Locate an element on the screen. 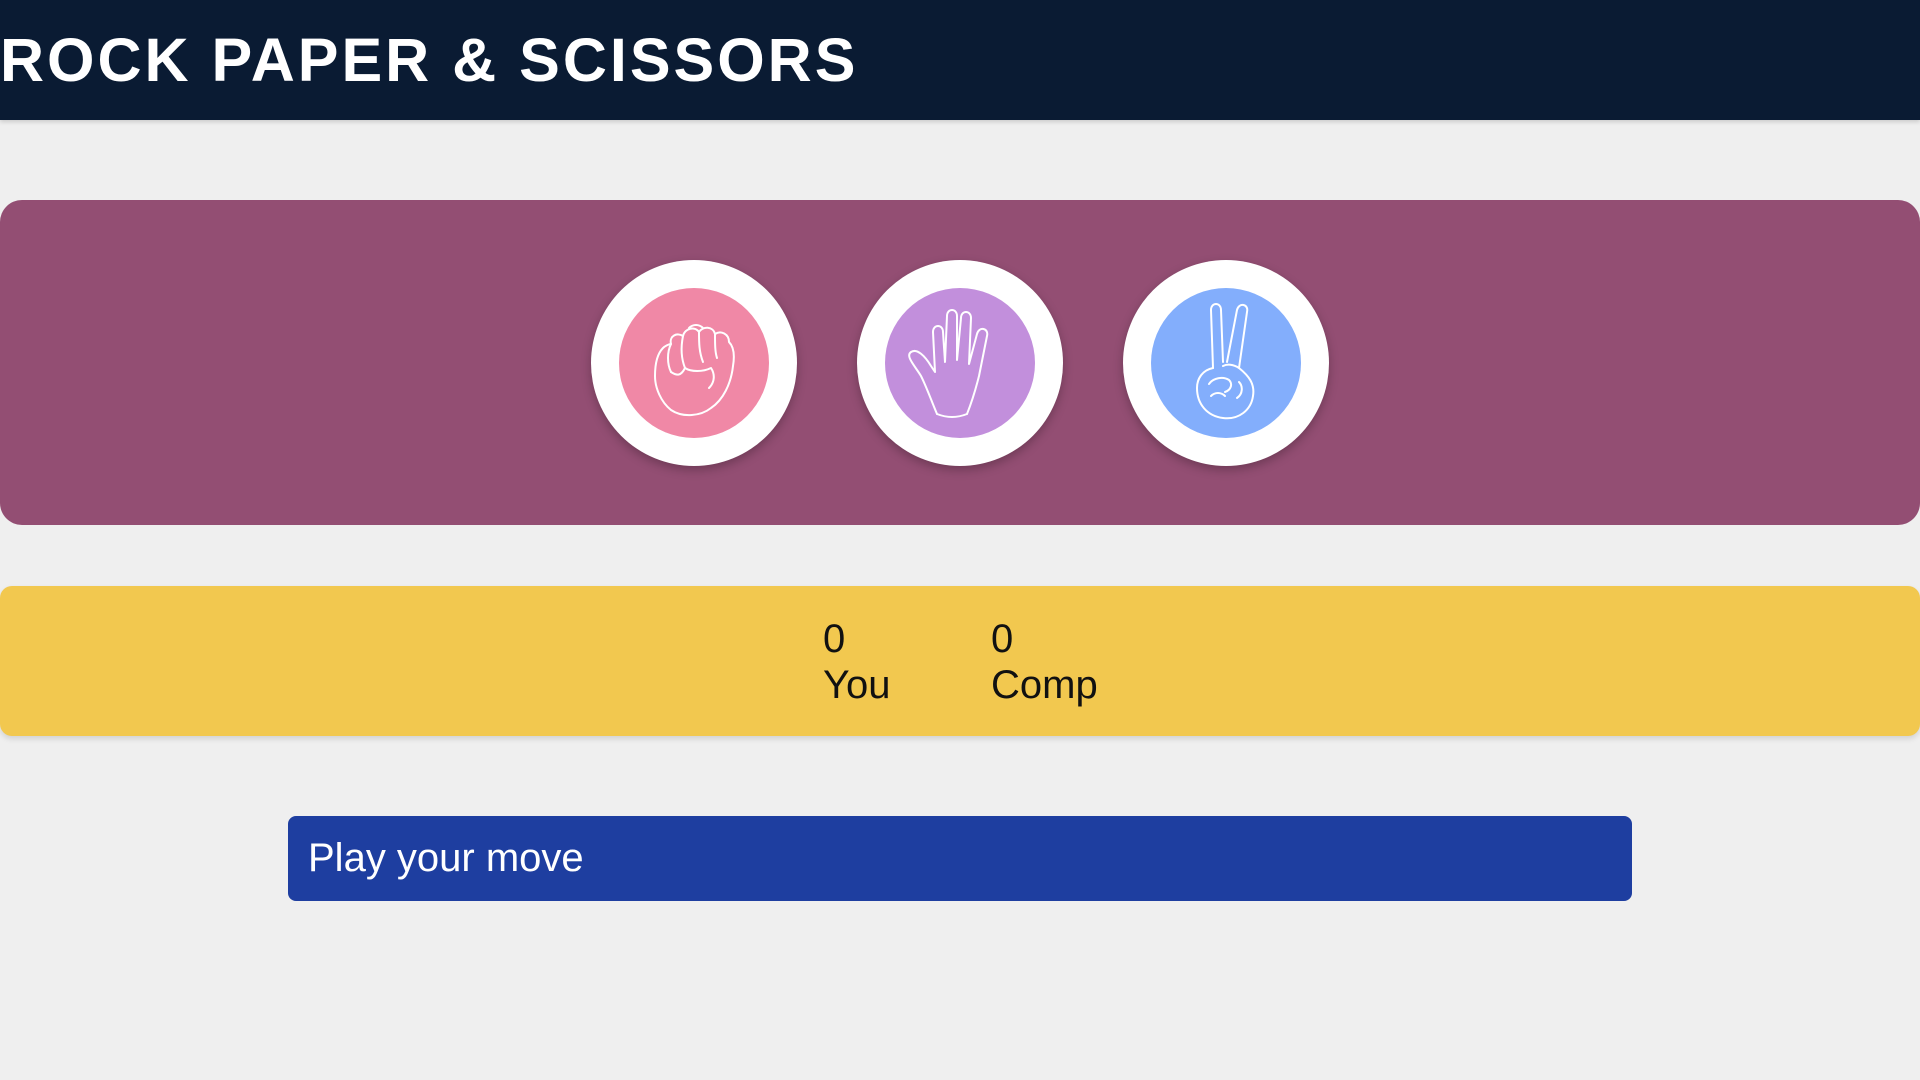  comp-score-block: 0 Comp is located at coordinates (1044, 662).